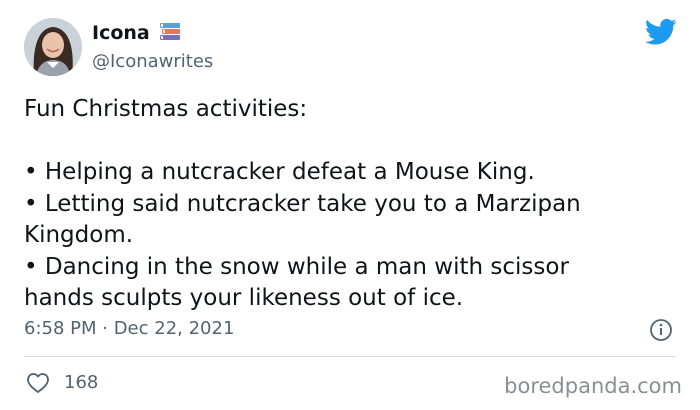  I want to click on avatar, so click(53, 47).